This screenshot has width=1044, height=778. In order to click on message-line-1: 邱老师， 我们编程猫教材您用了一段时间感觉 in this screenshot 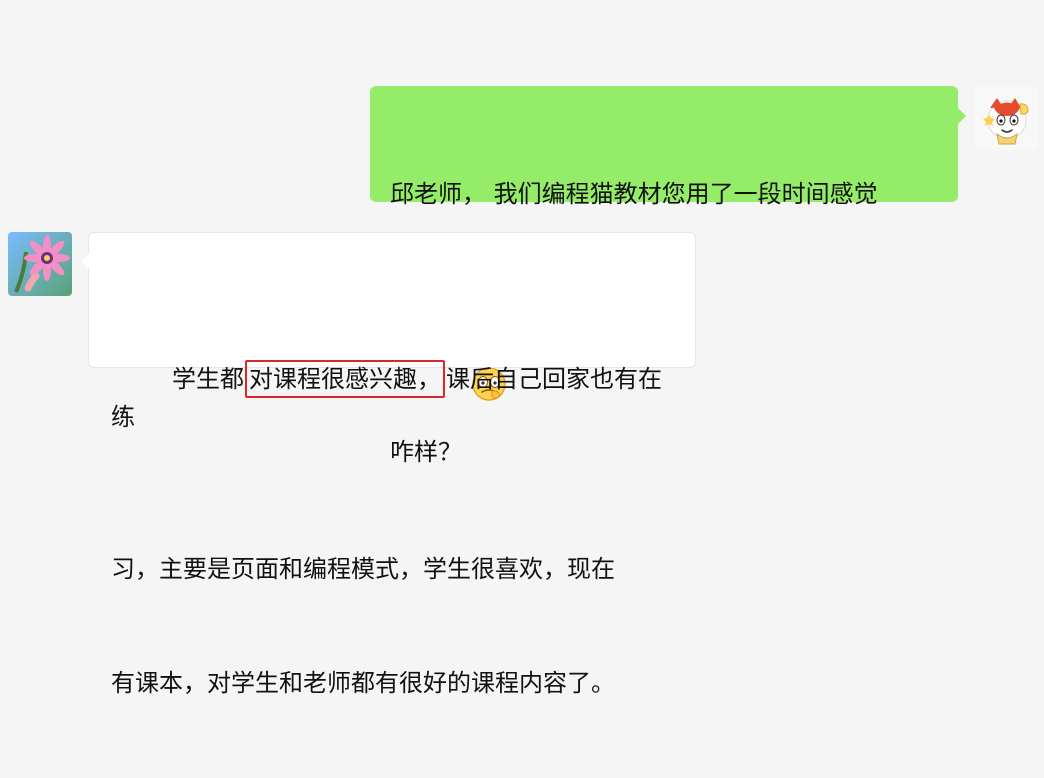, I will do `click(634, 194)`.